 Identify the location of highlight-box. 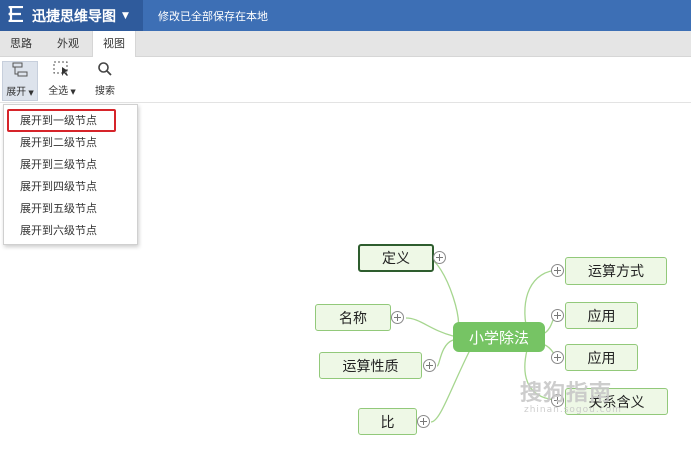
(61, 120).